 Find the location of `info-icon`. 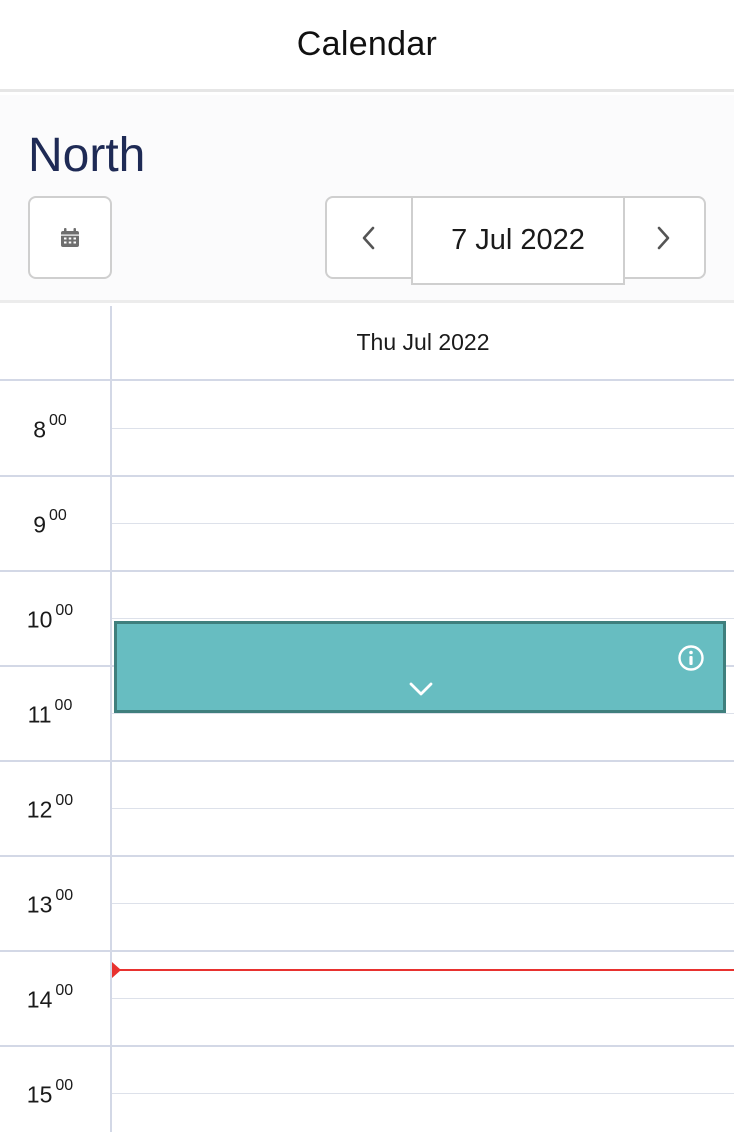

info-icon is located at coordinates (691, 658).